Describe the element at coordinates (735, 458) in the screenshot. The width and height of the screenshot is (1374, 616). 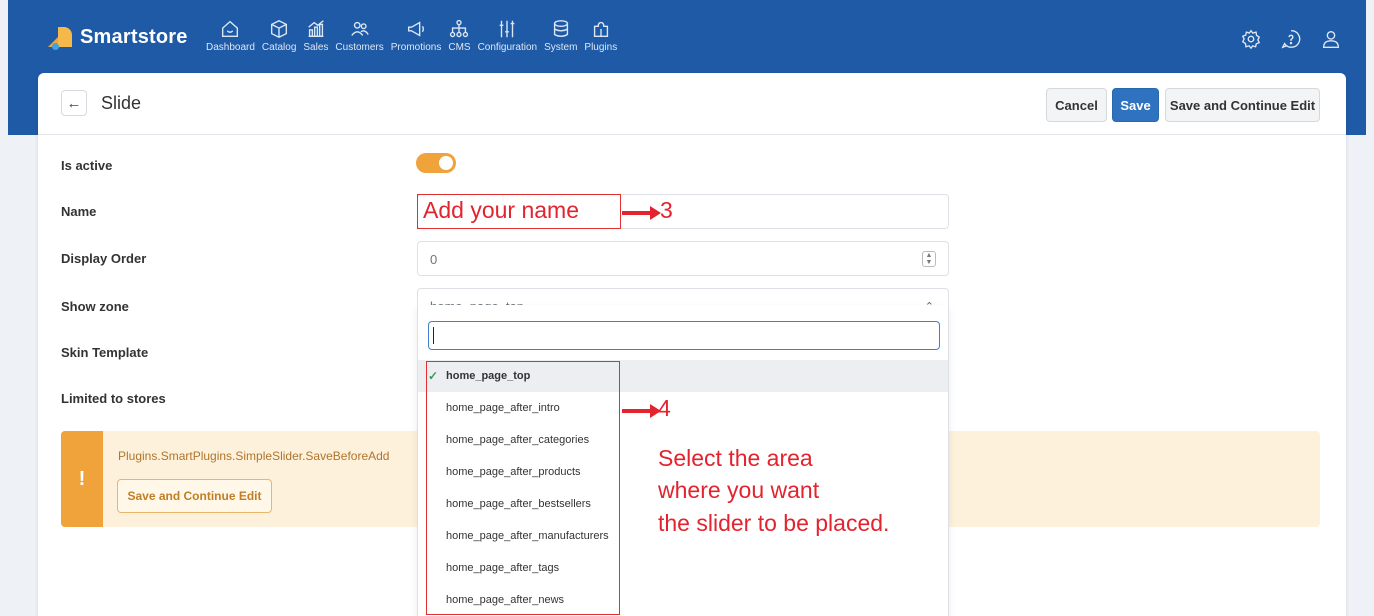
I see `annotation-select-line1: Select the area` at that location.